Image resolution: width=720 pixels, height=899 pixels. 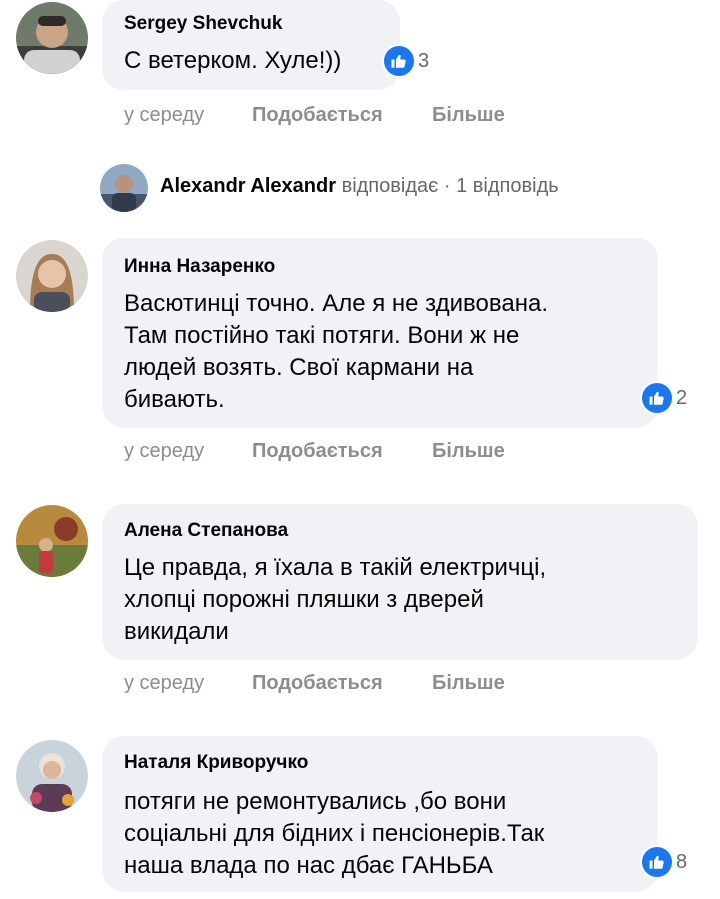 I want to click on reaction-count: 2, so click(x=682, y=397).